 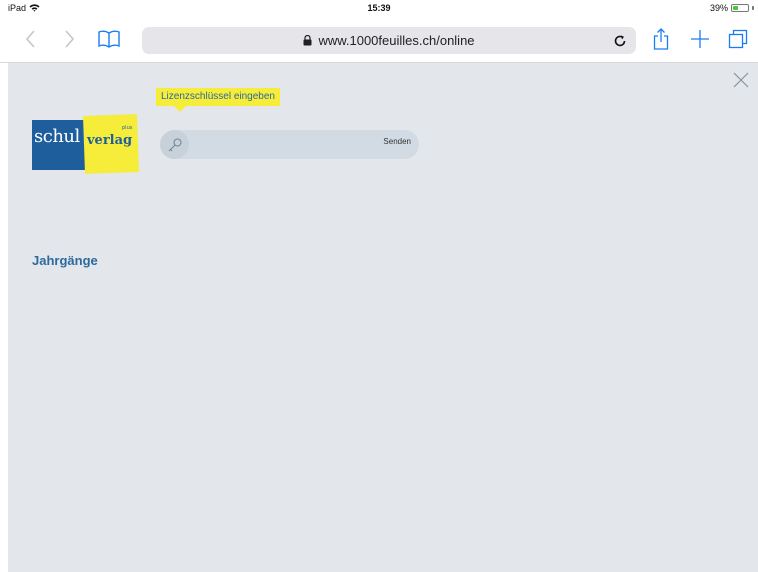 I want to click on chevron-right-icon, so click(x=69, y=39).